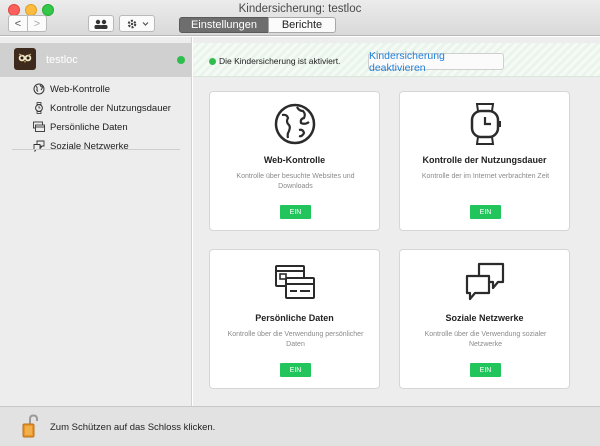  I want to click on settings-menu-button, so click(137, 23).